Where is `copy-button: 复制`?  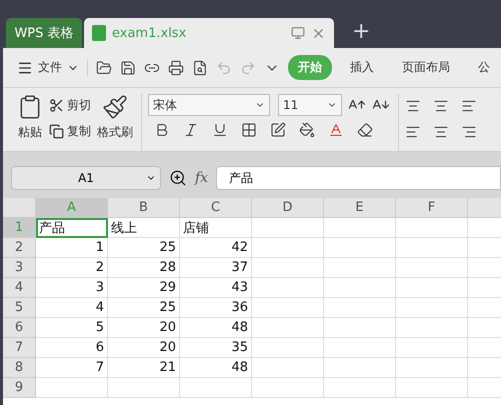
copy-button: 复制 is located at coordinates (70, 131).